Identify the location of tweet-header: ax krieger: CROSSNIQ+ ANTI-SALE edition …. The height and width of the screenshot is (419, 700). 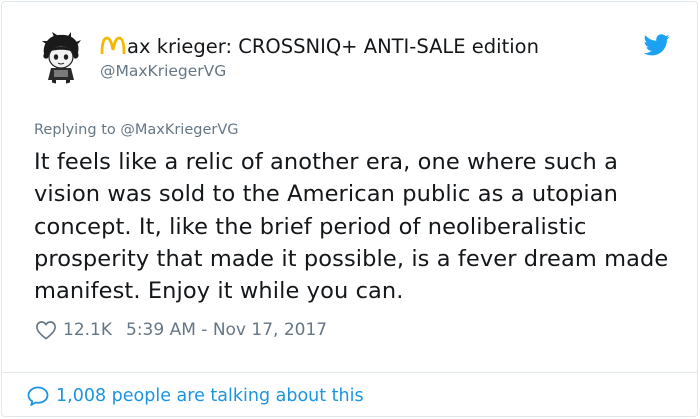
(354, 60).